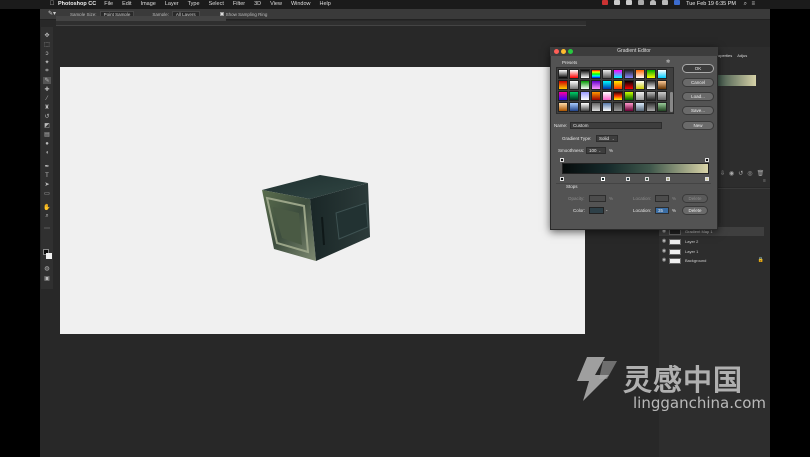  What do you see at coordinates (742, 55) in the screenshot?
I see `tab-adjustments: Adjus` at bounding box center [742, 55].